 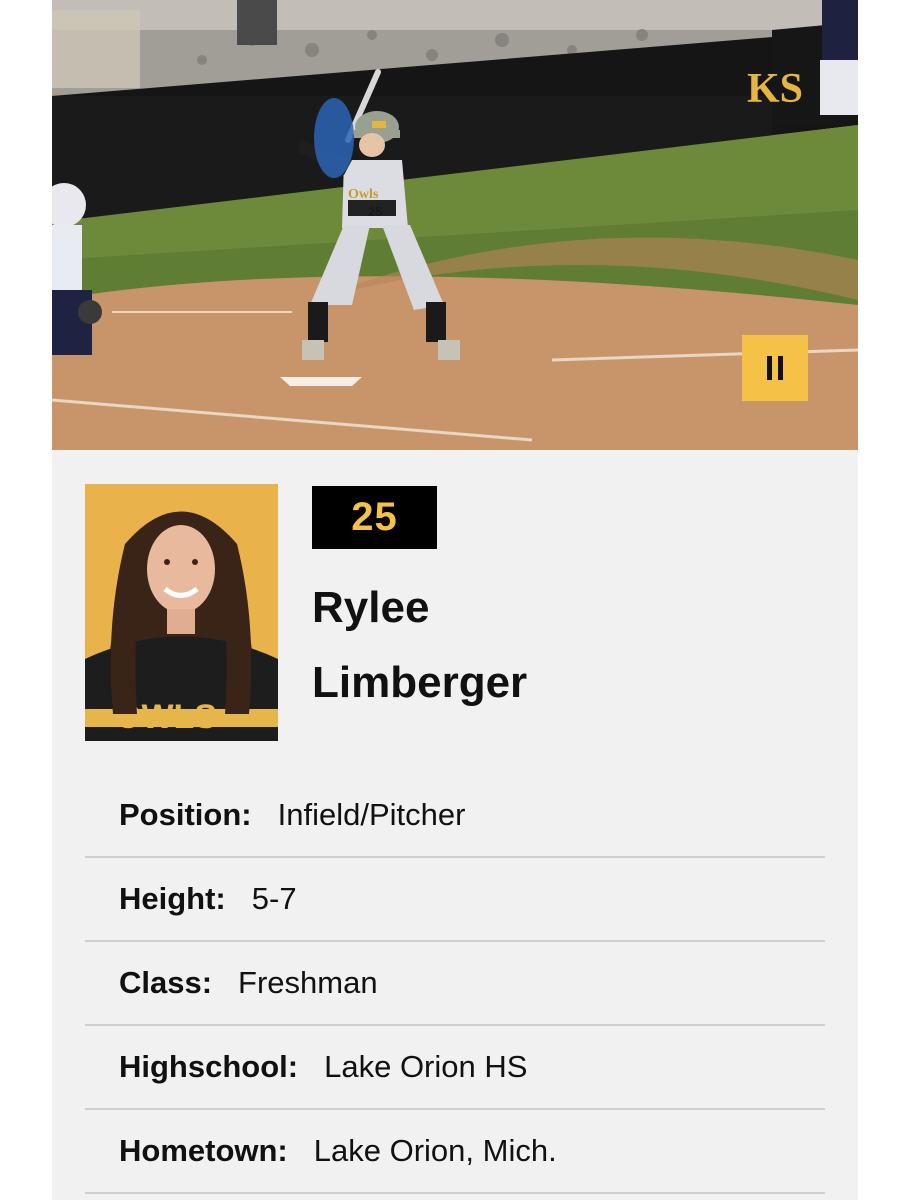 What do you see at coordinates (274, 898) in the screenshot?
I see `detail-value: 5-7` at bounding box center [274, 898].